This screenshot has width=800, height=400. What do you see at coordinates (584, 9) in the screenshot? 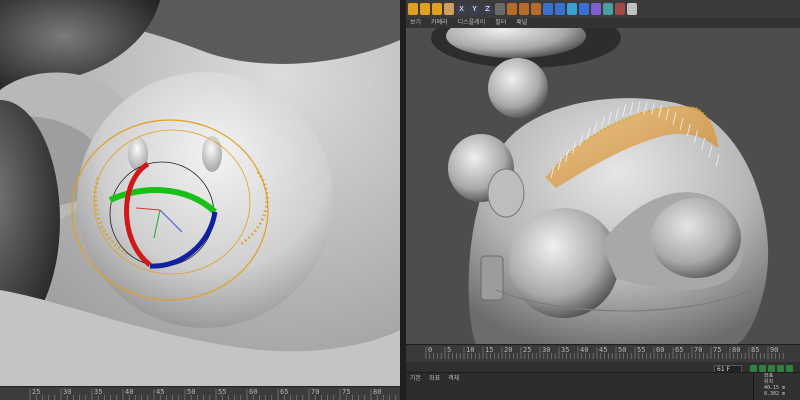
I see `array-icon` at bounding box center [584, 9].